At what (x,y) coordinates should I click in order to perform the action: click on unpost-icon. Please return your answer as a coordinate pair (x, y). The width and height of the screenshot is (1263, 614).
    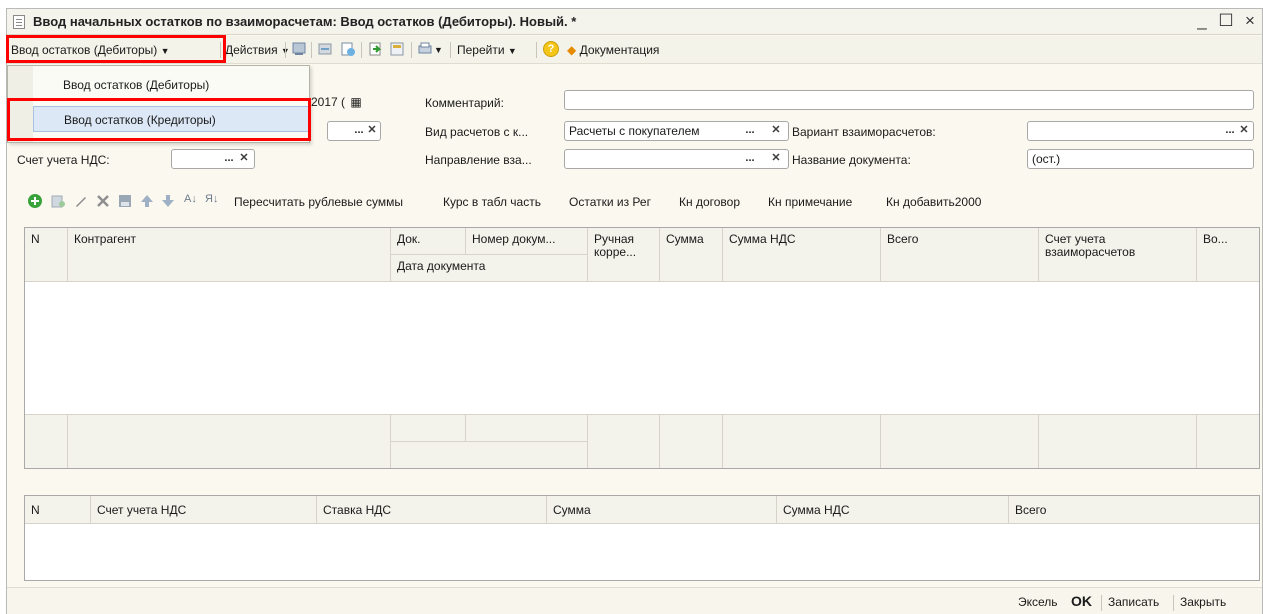
    Looking at the image, I should click on (325, 49).